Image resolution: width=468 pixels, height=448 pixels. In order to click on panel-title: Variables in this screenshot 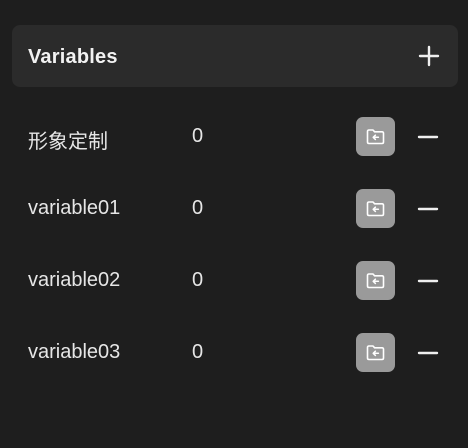, I will do `click(73, 57)`.